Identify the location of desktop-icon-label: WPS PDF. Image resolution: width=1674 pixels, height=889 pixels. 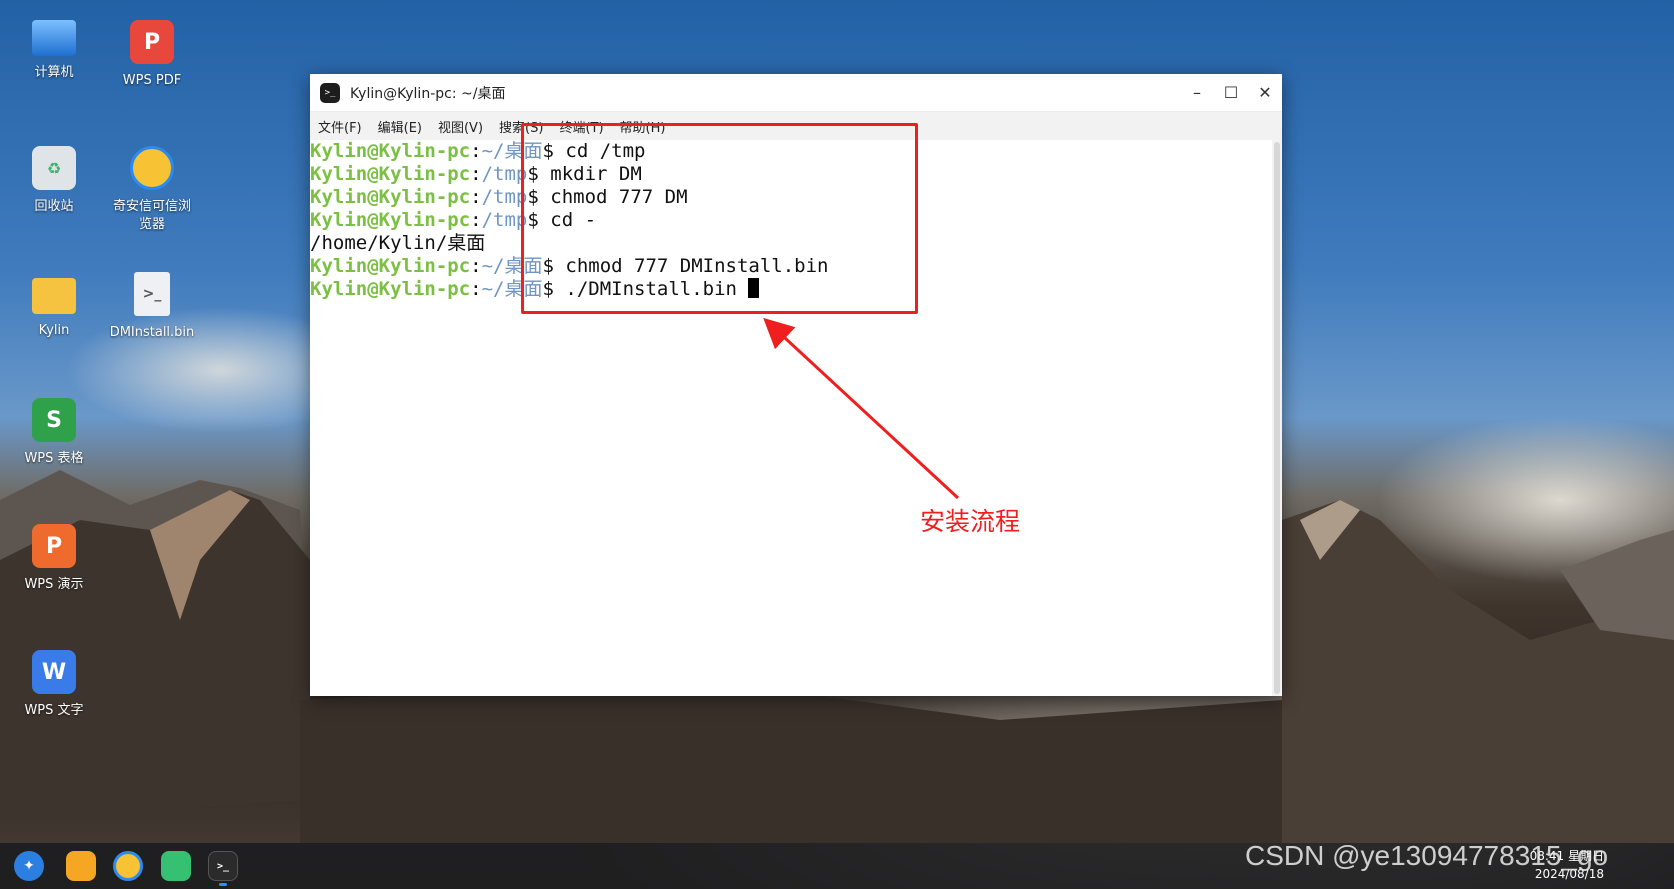
(152, 80).